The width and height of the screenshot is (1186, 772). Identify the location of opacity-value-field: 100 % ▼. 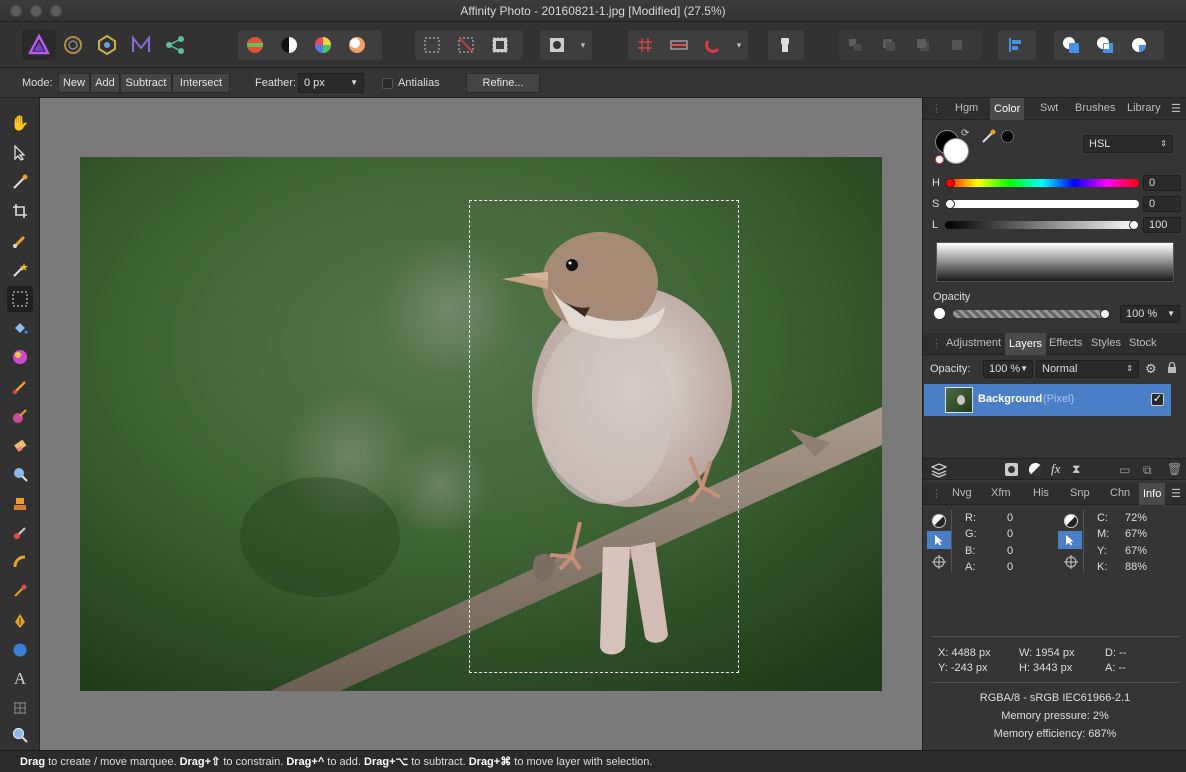
(1150, 314).